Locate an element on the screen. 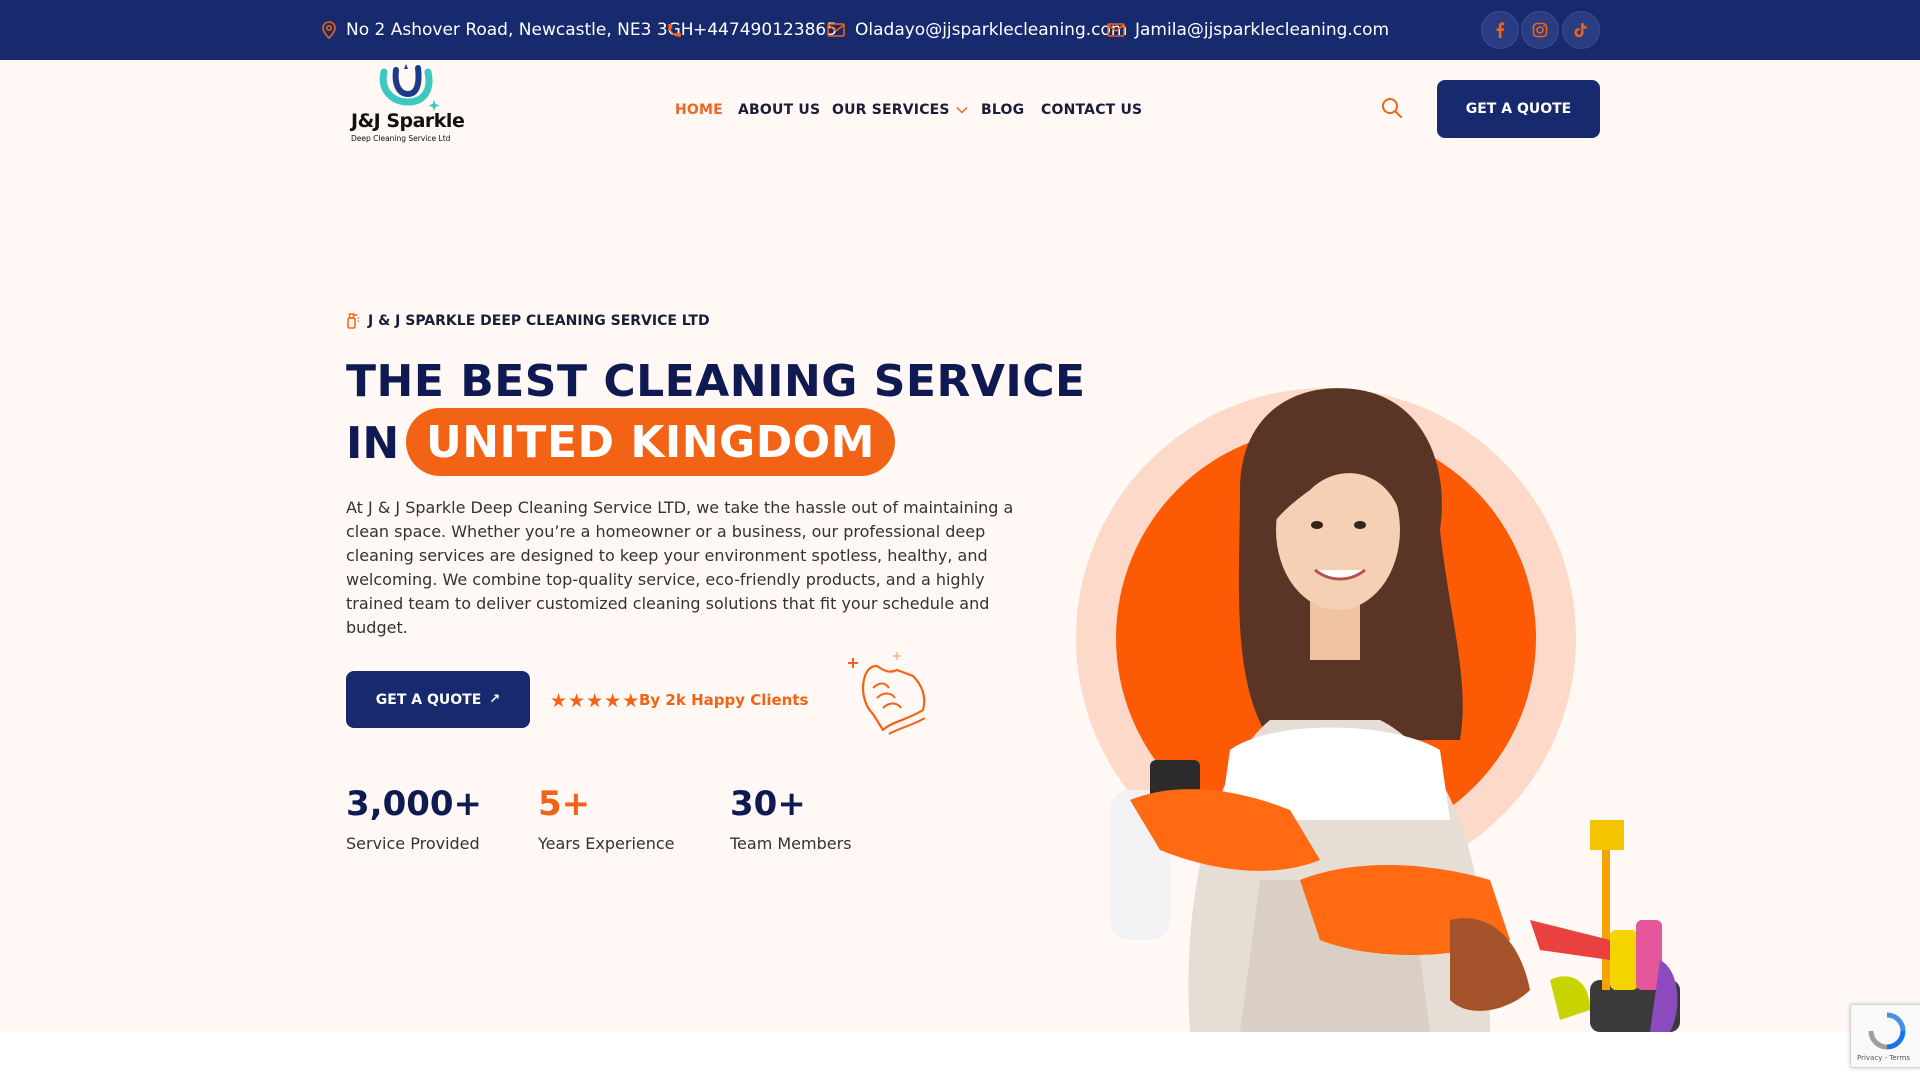 The image size is (1920, 1080). location-pin-icon is located at coordinates (329, 30).